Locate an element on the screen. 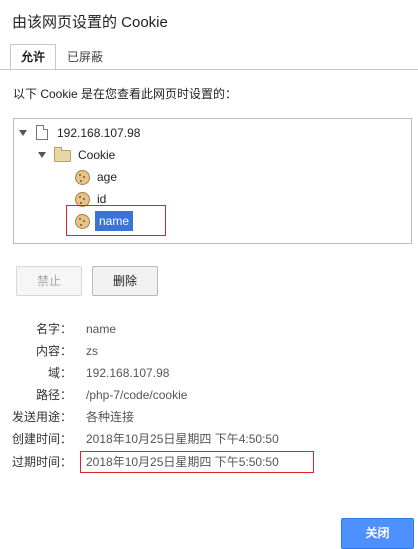  remove-button: 删除 is located at coordinates (125, 281).